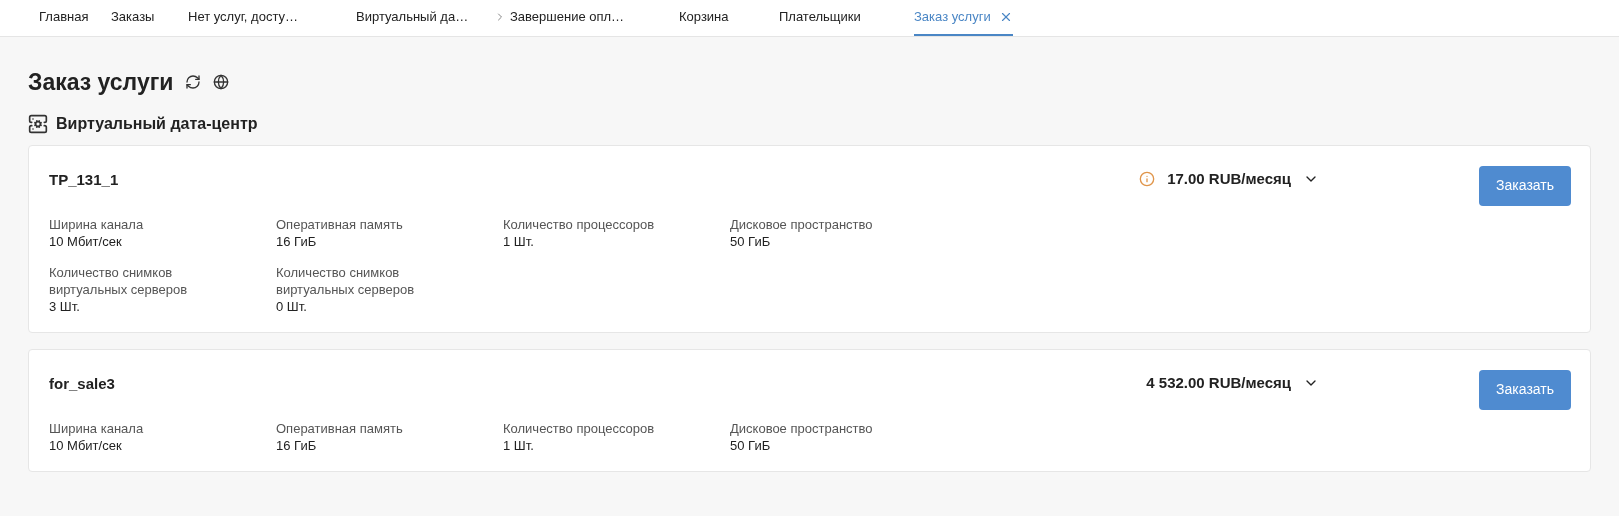 The width and height of the screenshot is (1619, 516). I want to click on section-title: Виртуальный дата-центр, so click(157, 123).